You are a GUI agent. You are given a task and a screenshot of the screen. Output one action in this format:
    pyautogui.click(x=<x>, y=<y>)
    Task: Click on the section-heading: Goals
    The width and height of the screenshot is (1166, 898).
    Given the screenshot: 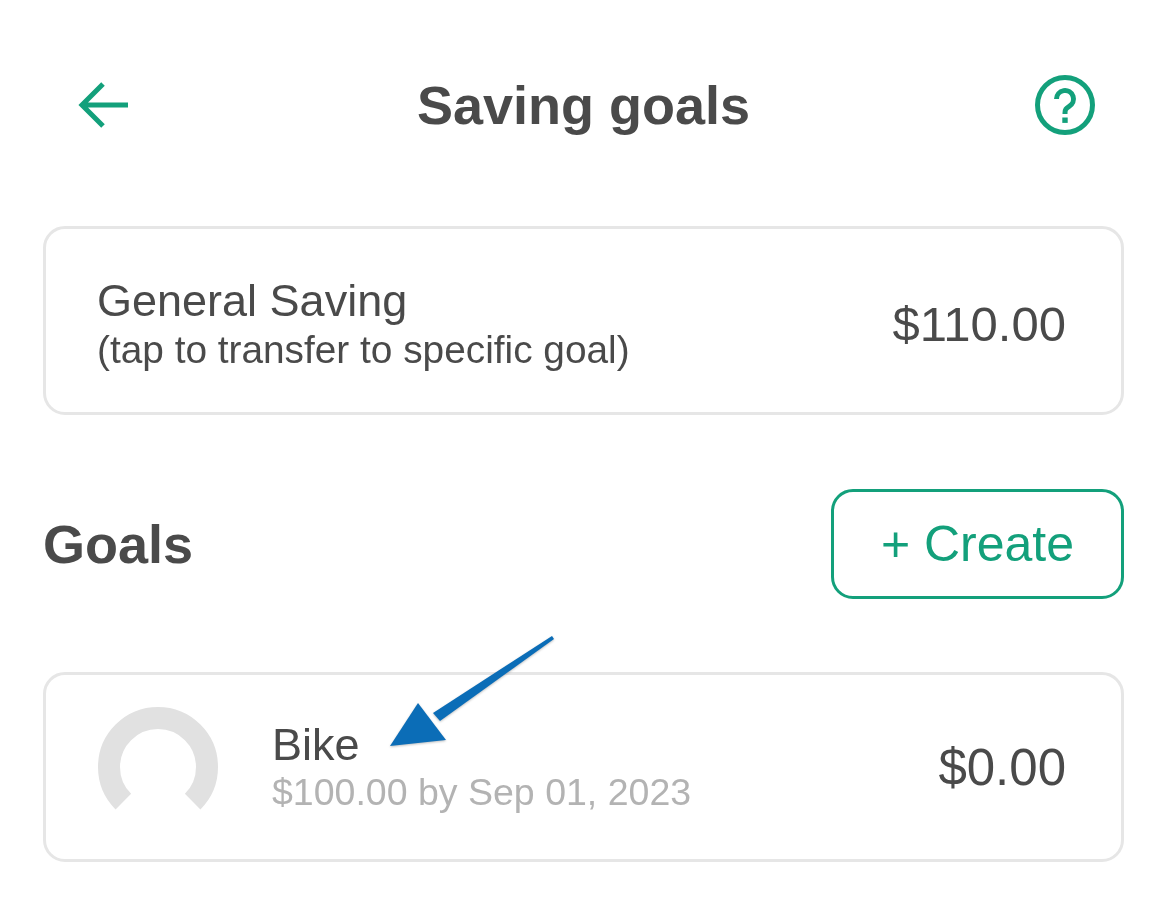 What is the action you would take?
    pyautogui.click(x=118, y=544)
    